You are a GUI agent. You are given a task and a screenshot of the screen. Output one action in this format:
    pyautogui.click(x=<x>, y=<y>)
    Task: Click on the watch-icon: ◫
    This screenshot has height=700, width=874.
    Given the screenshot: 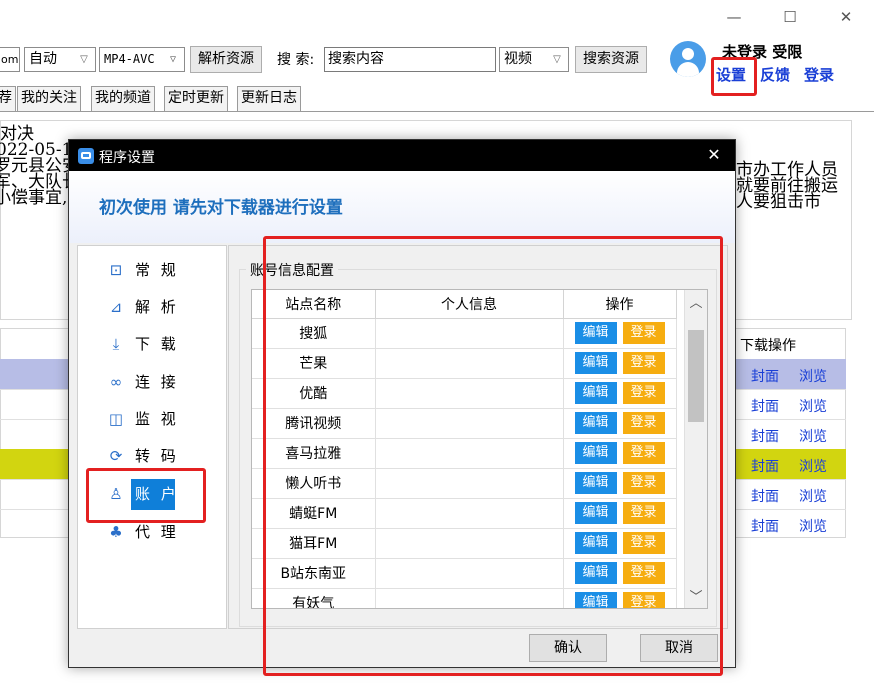 What is the action you would take?
    pyautogui.click(x=116, y=419)
    